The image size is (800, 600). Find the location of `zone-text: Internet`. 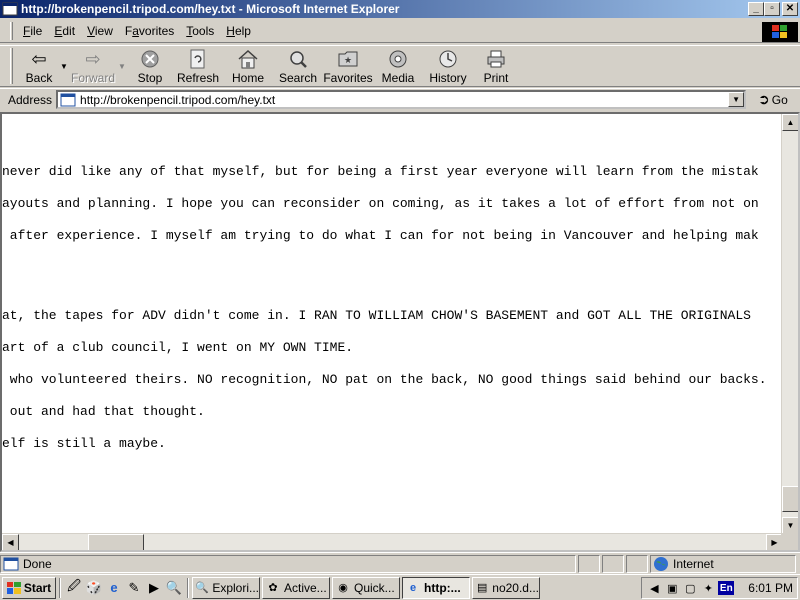

zone-text: Internet is located at coordinates (693, 563).